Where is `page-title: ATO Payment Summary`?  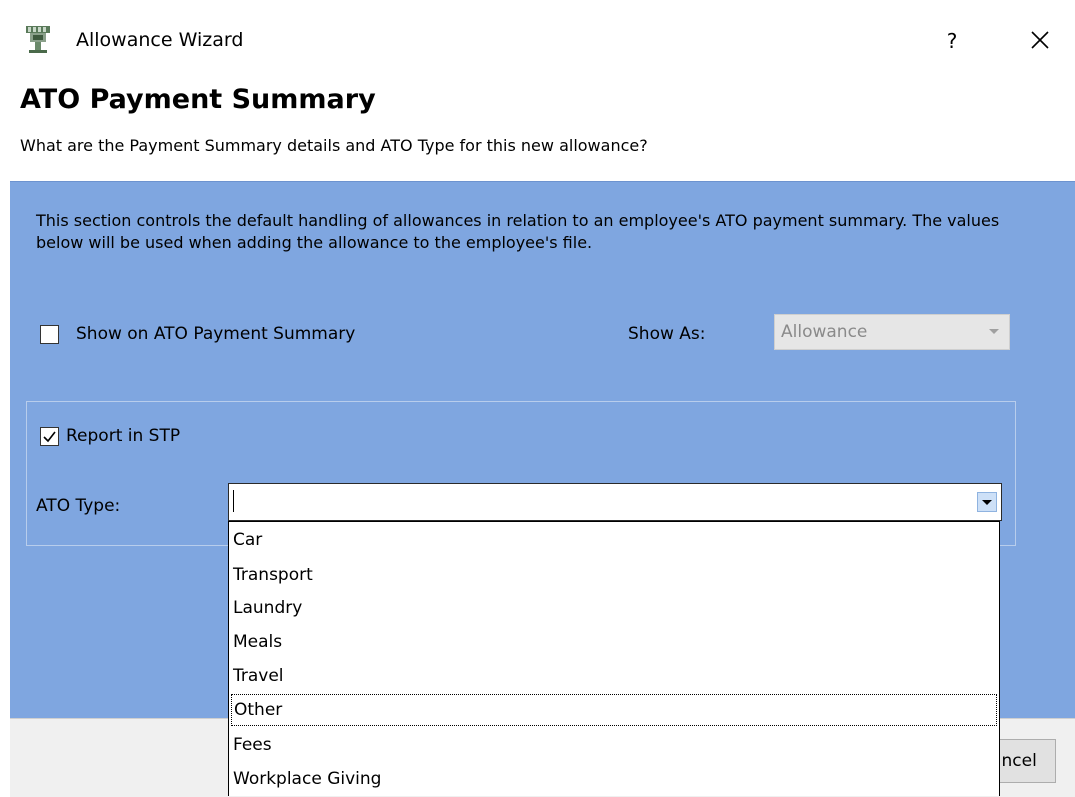 page-title: ATO Payment Summary is located at coordinates (198, 99).